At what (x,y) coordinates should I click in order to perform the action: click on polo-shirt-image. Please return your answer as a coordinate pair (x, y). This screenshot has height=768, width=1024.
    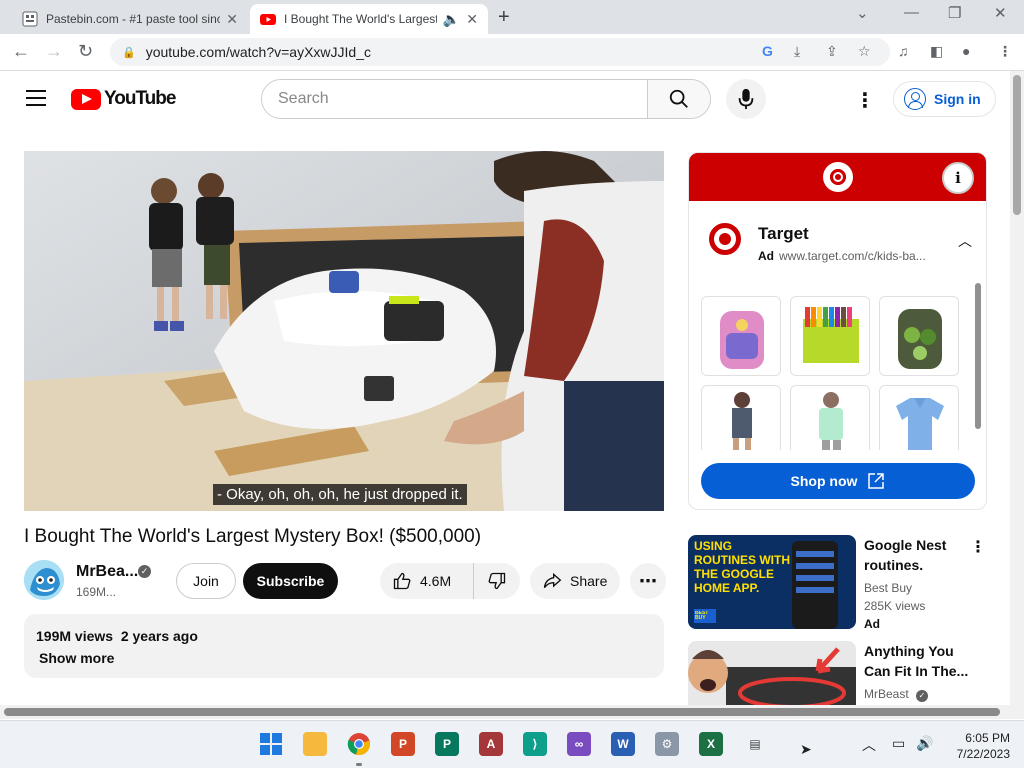
    Looking at the image, I should click on (920, 424).